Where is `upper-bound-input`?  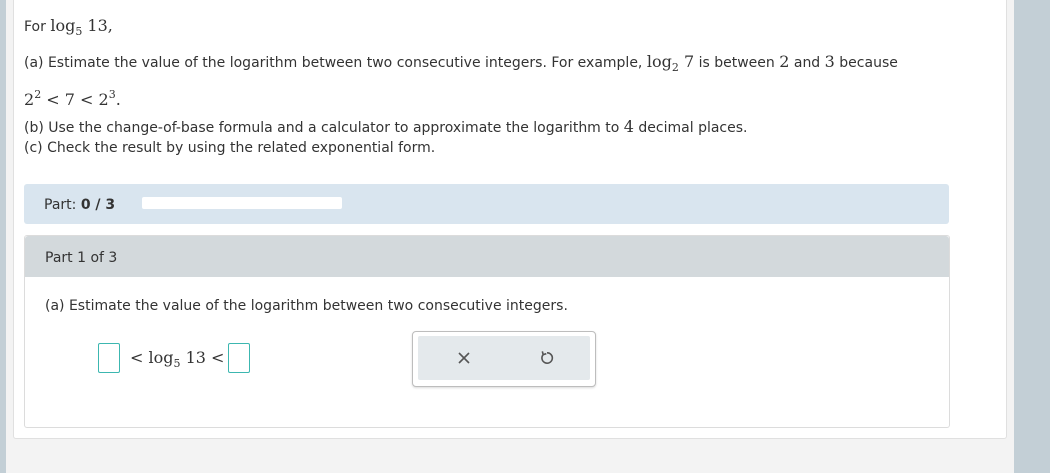 upper-bound-input is located at coordinates (239, 358).